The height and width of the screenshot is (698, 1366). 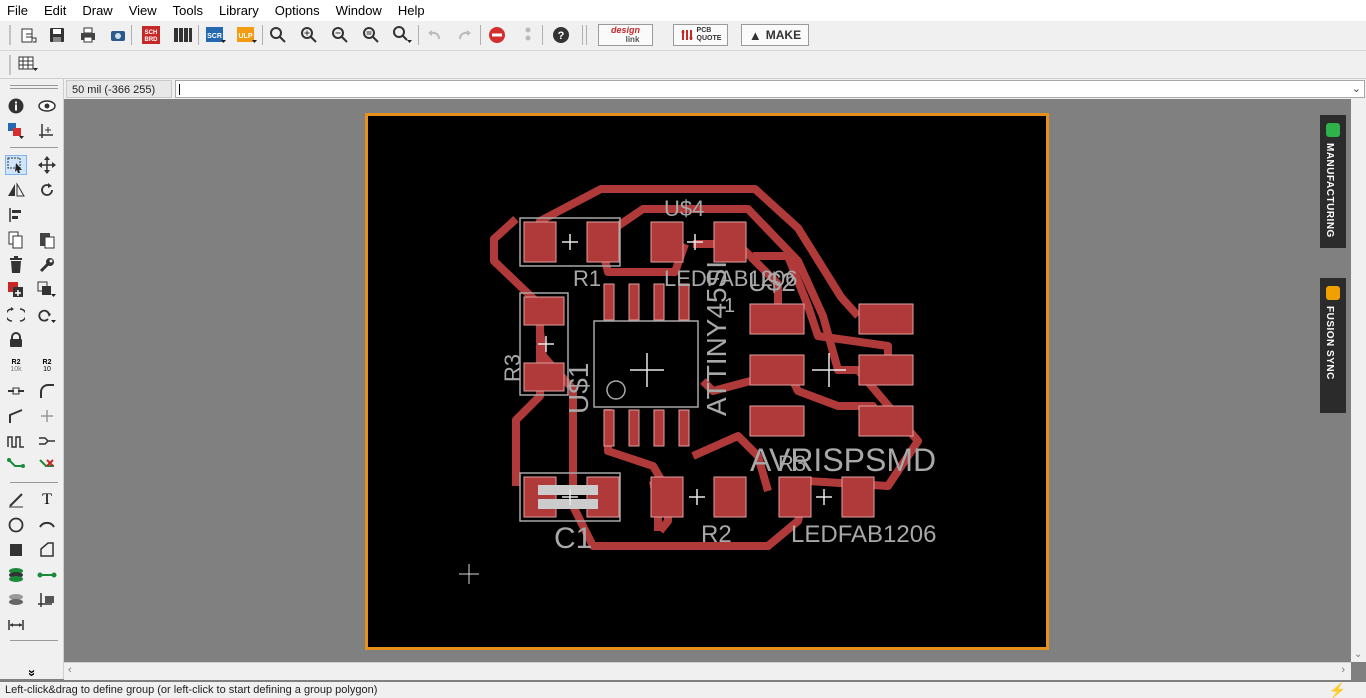 I want to click on undo-icon, so click(x=434, y=35).